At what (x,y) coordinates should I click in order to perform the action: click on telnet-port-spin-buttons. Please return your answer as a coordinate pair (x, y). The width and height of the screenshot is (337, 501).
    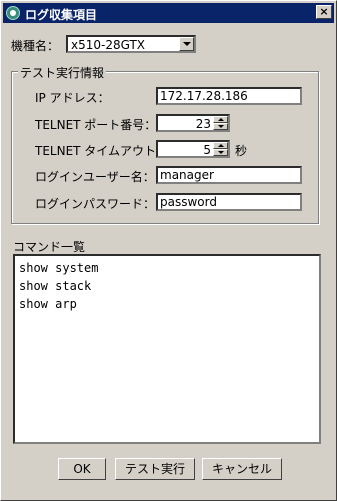
    Looking at the image, I should click on (220, 123).